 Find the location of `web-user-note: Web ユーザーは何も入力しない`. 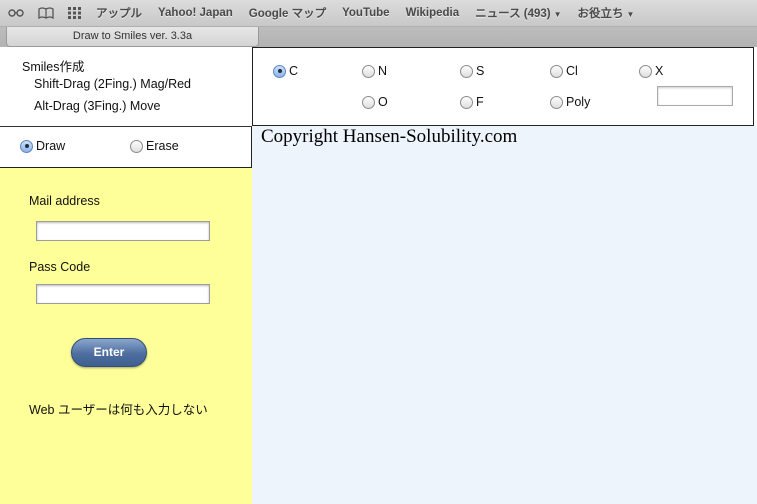

web-user-note: Web ユーザーは何も入力しない is located at coordinates (118, 410).